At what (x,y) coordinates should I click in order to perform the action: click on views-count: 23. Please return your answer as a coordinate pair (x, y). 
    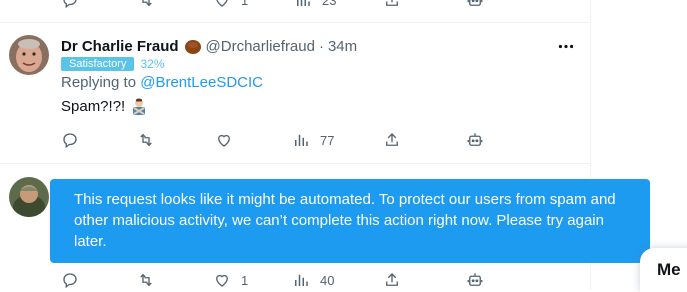
    Looking at the image, I should click on (329, 4).